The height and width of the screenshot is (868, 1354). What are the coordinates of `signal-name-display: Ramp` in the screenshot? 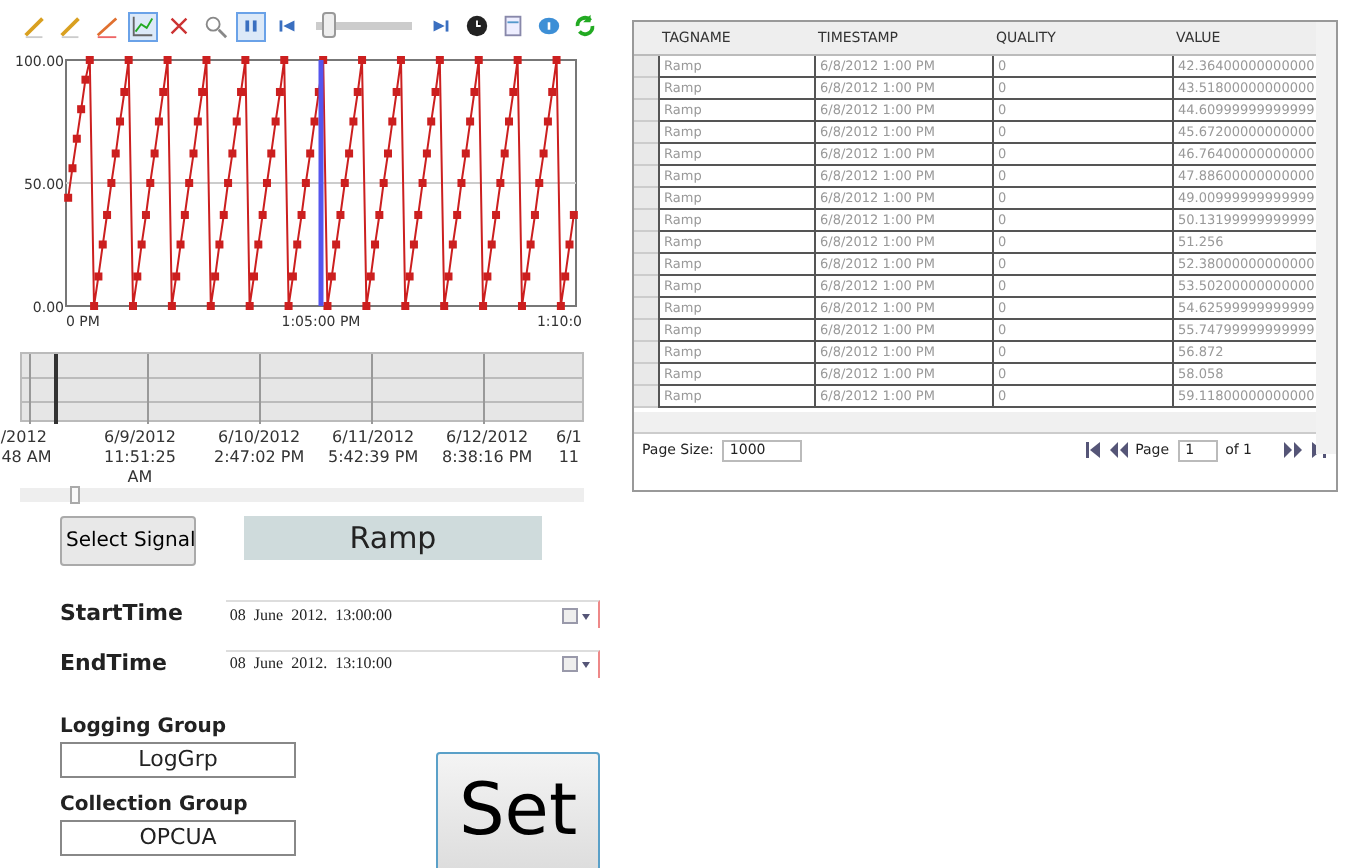 It's located at (393, 538).